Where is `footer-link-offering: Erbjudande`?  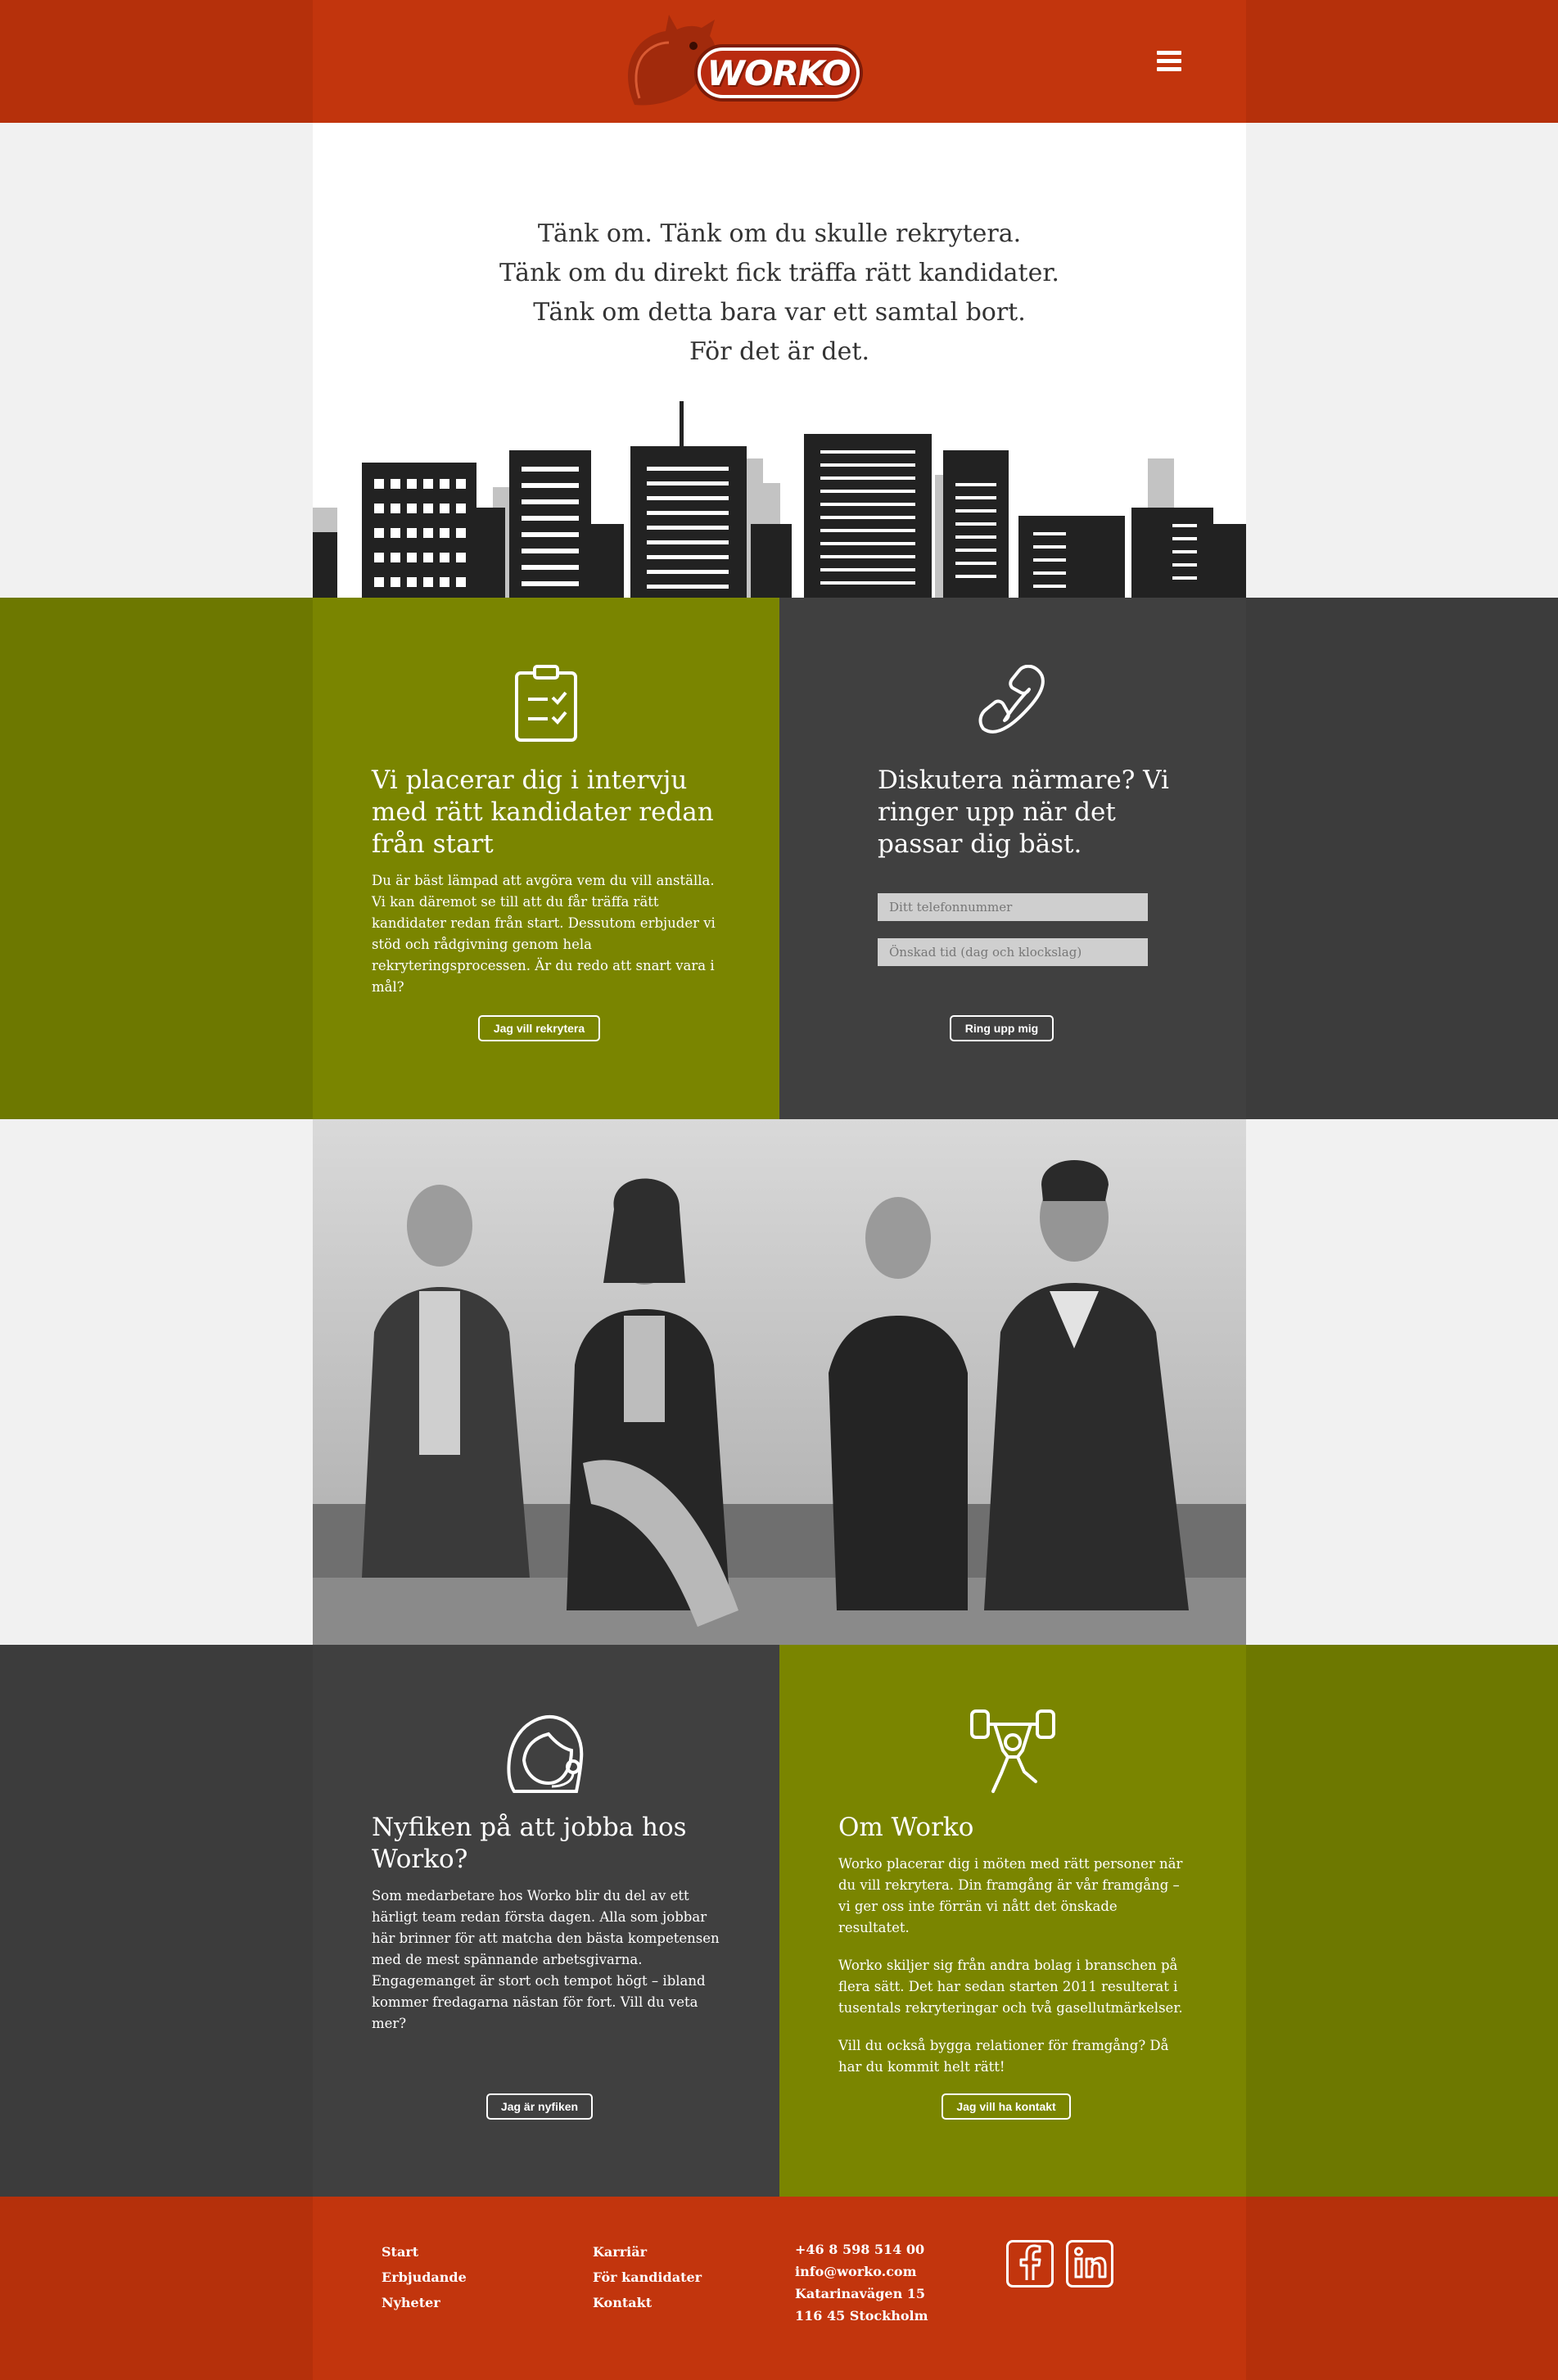 footer-link-offering: Erbjudande is located at coordinates (425, 2277).